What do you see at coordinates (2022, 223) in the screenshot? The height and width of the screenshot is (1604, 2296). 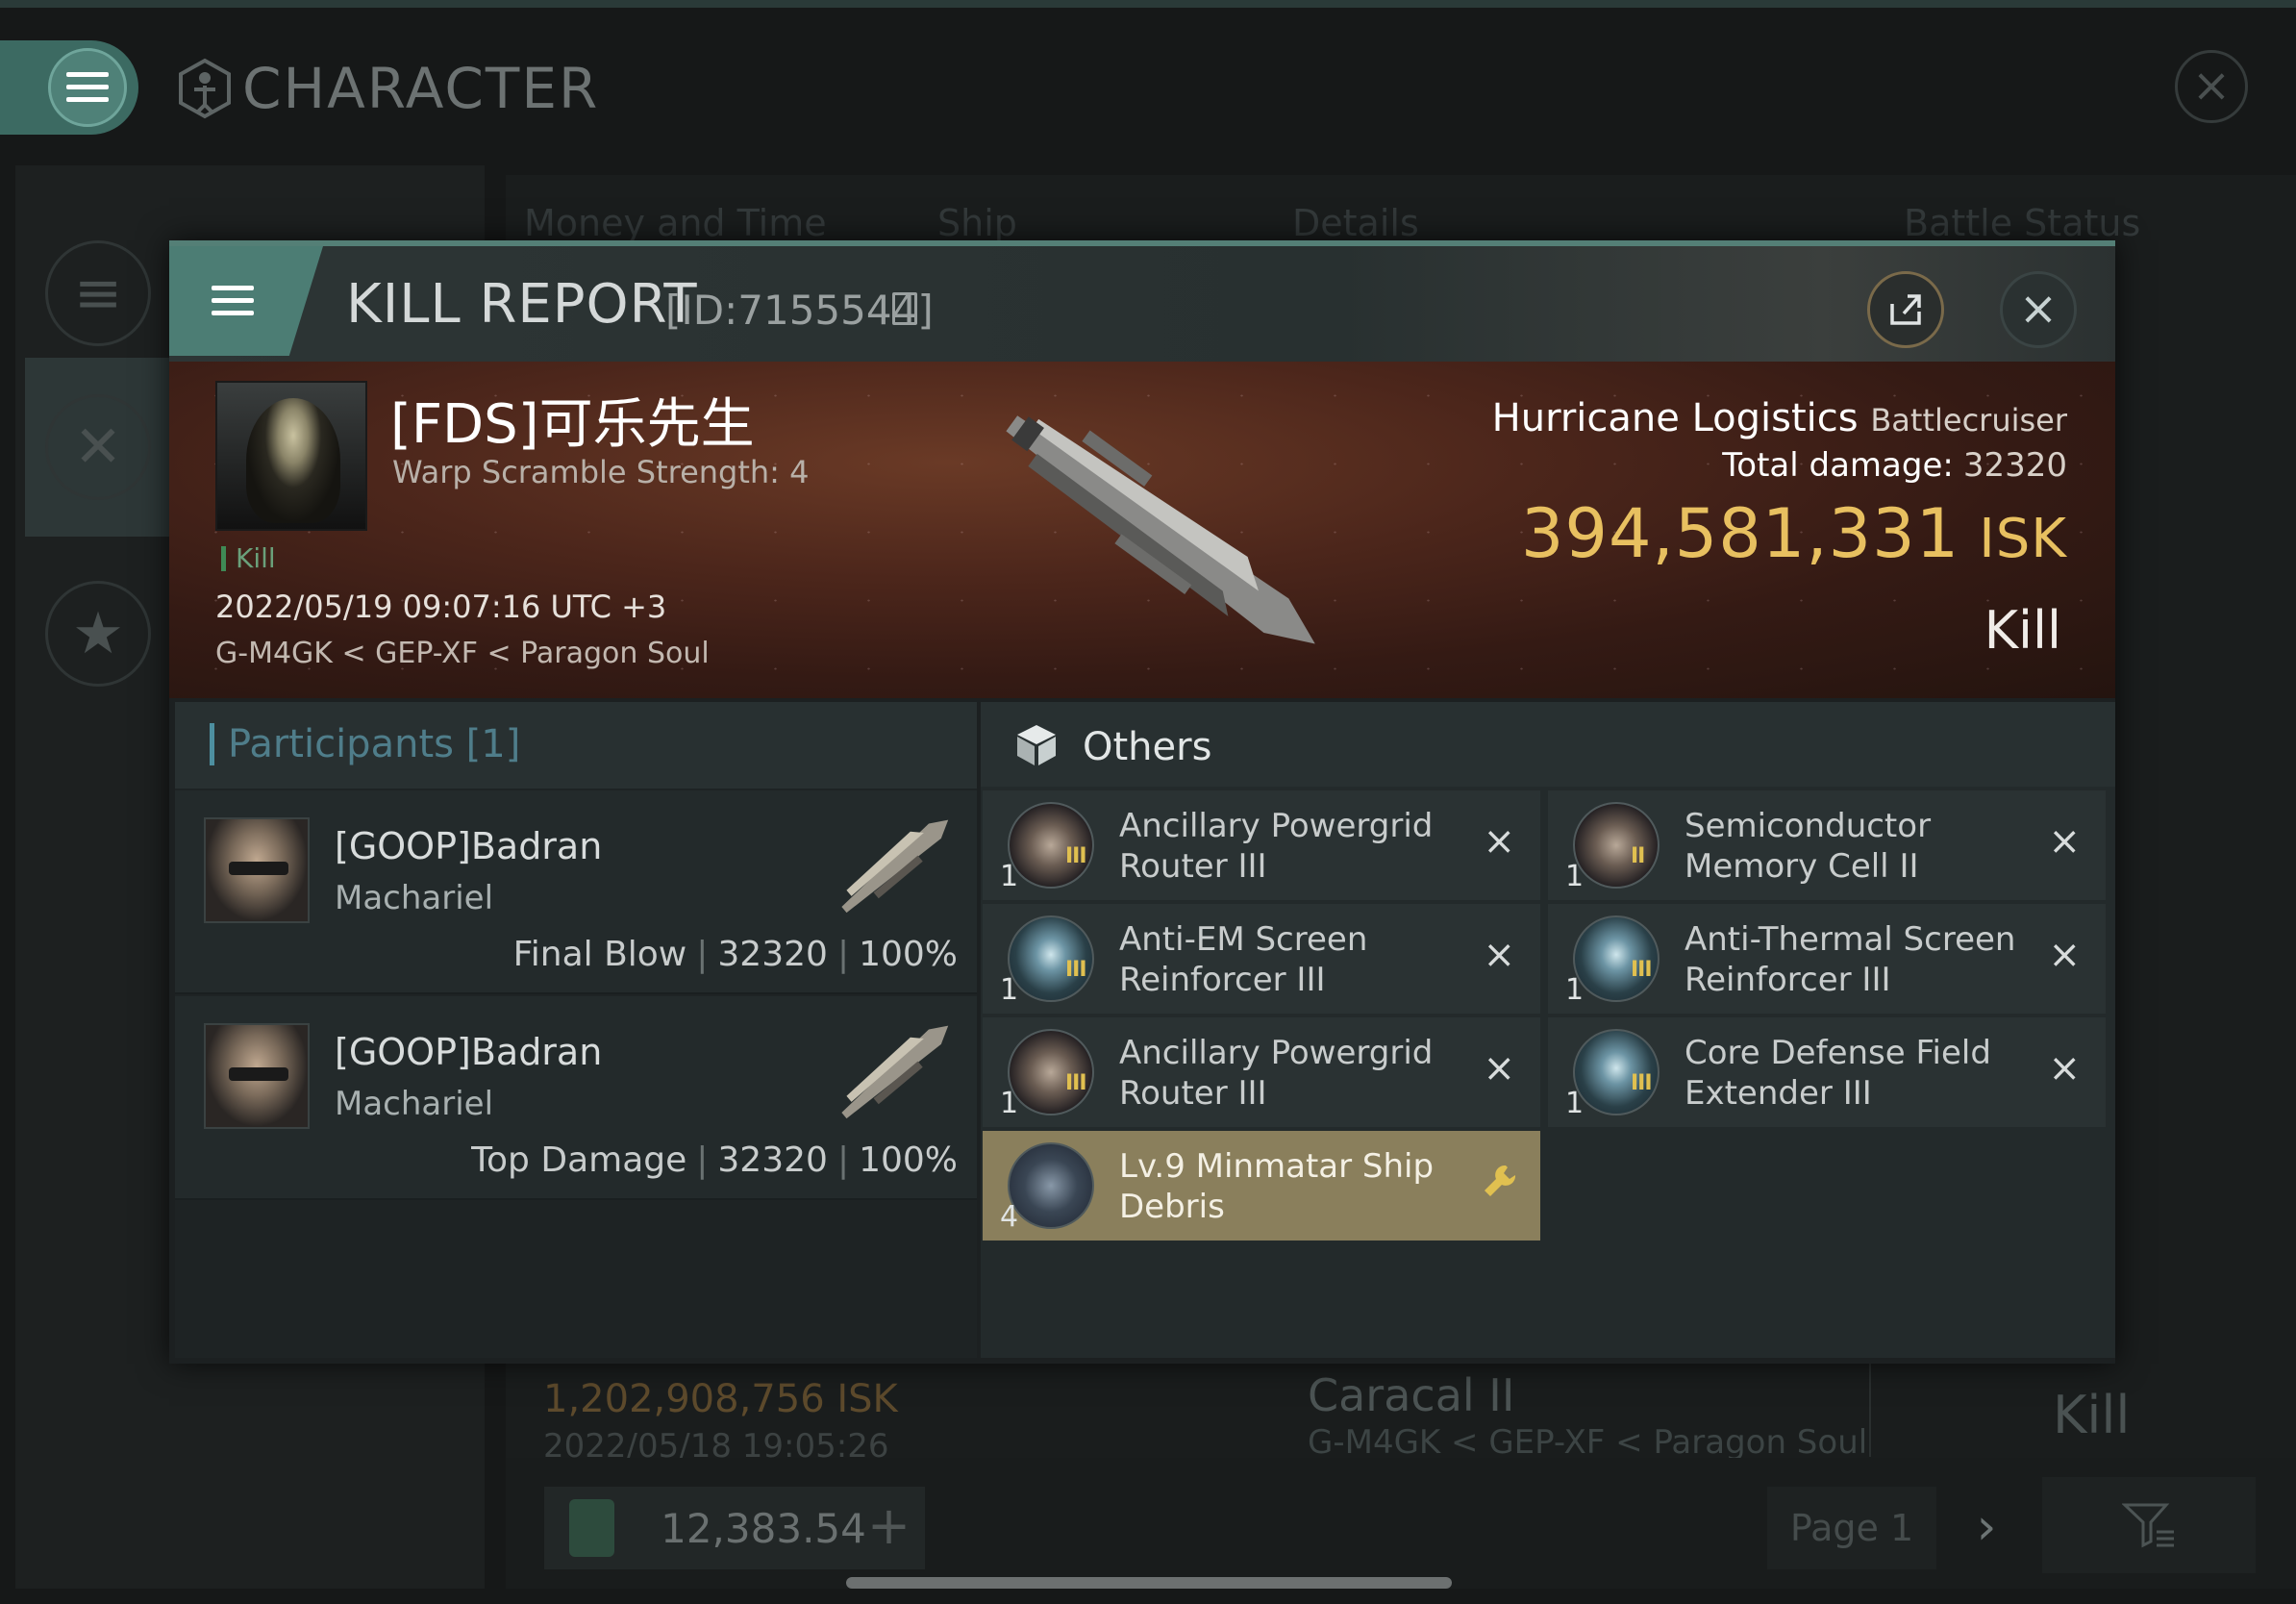 I see `column-header-status: Battle Status` at bounding box center [2022, 223].